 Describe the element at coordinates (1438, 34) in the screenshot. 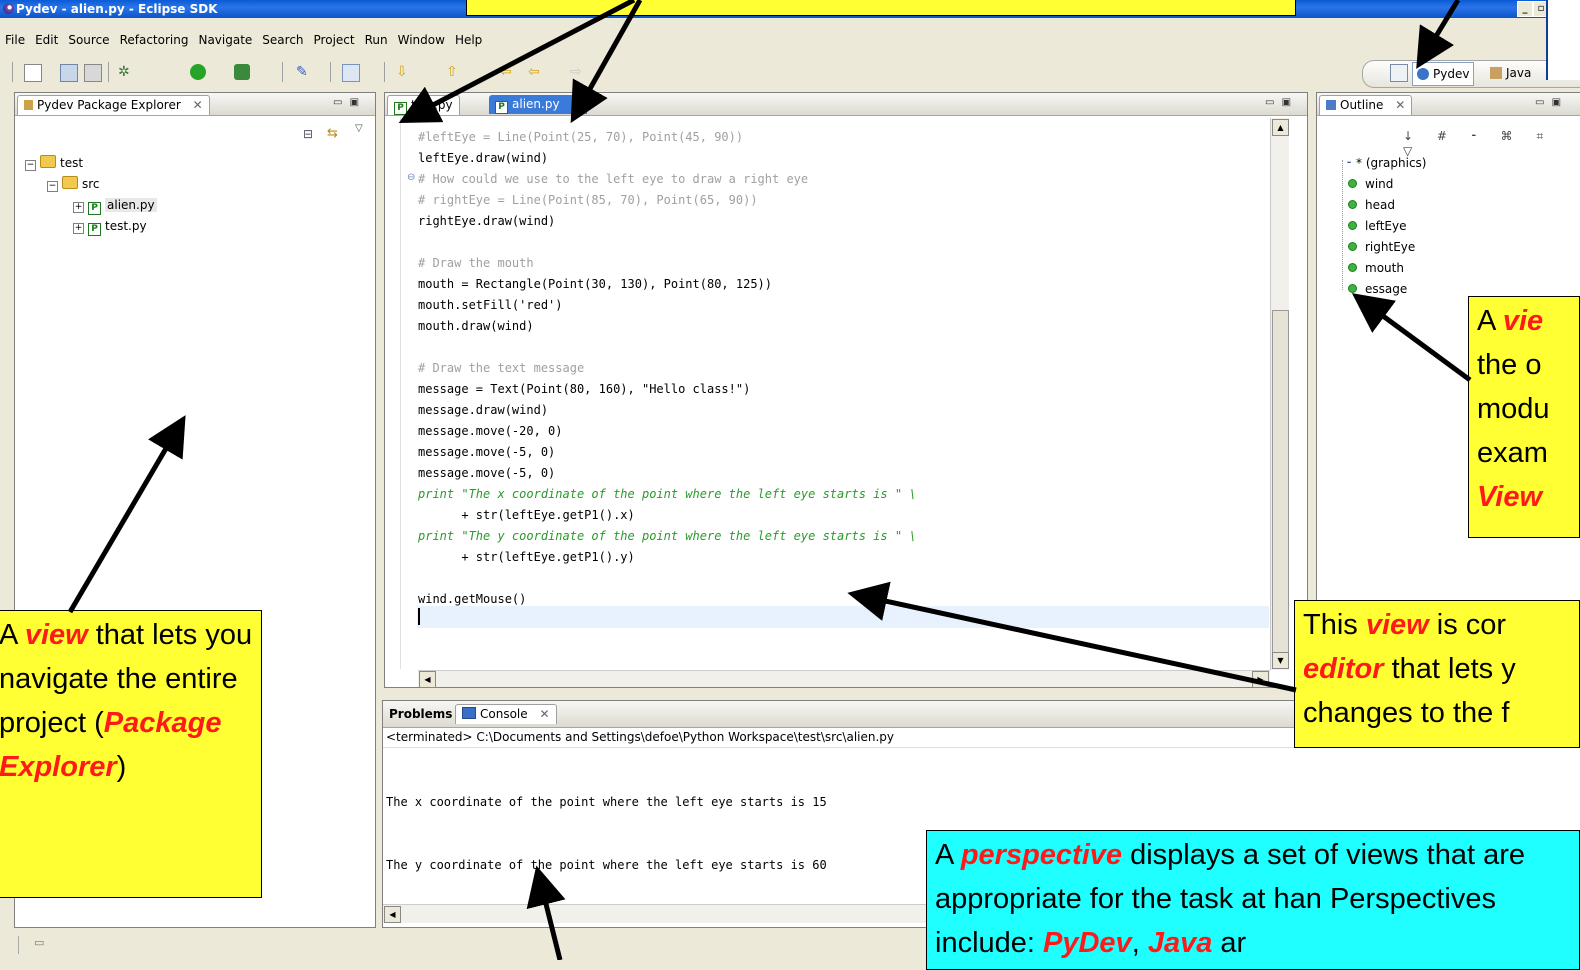

I see `arrow-to-perspectives` at that location.